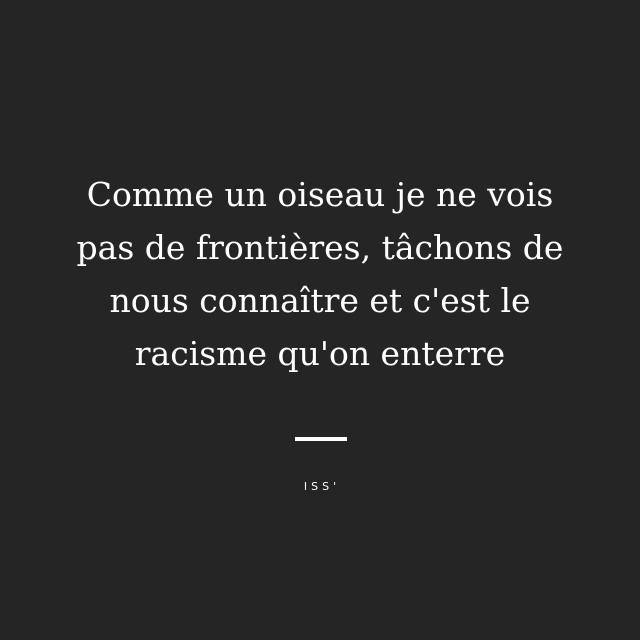 Image resolution: width=640 pixels, height=640 pixels. I want to click on quote-line: nous connaître et c'est le, so click(320, 300).